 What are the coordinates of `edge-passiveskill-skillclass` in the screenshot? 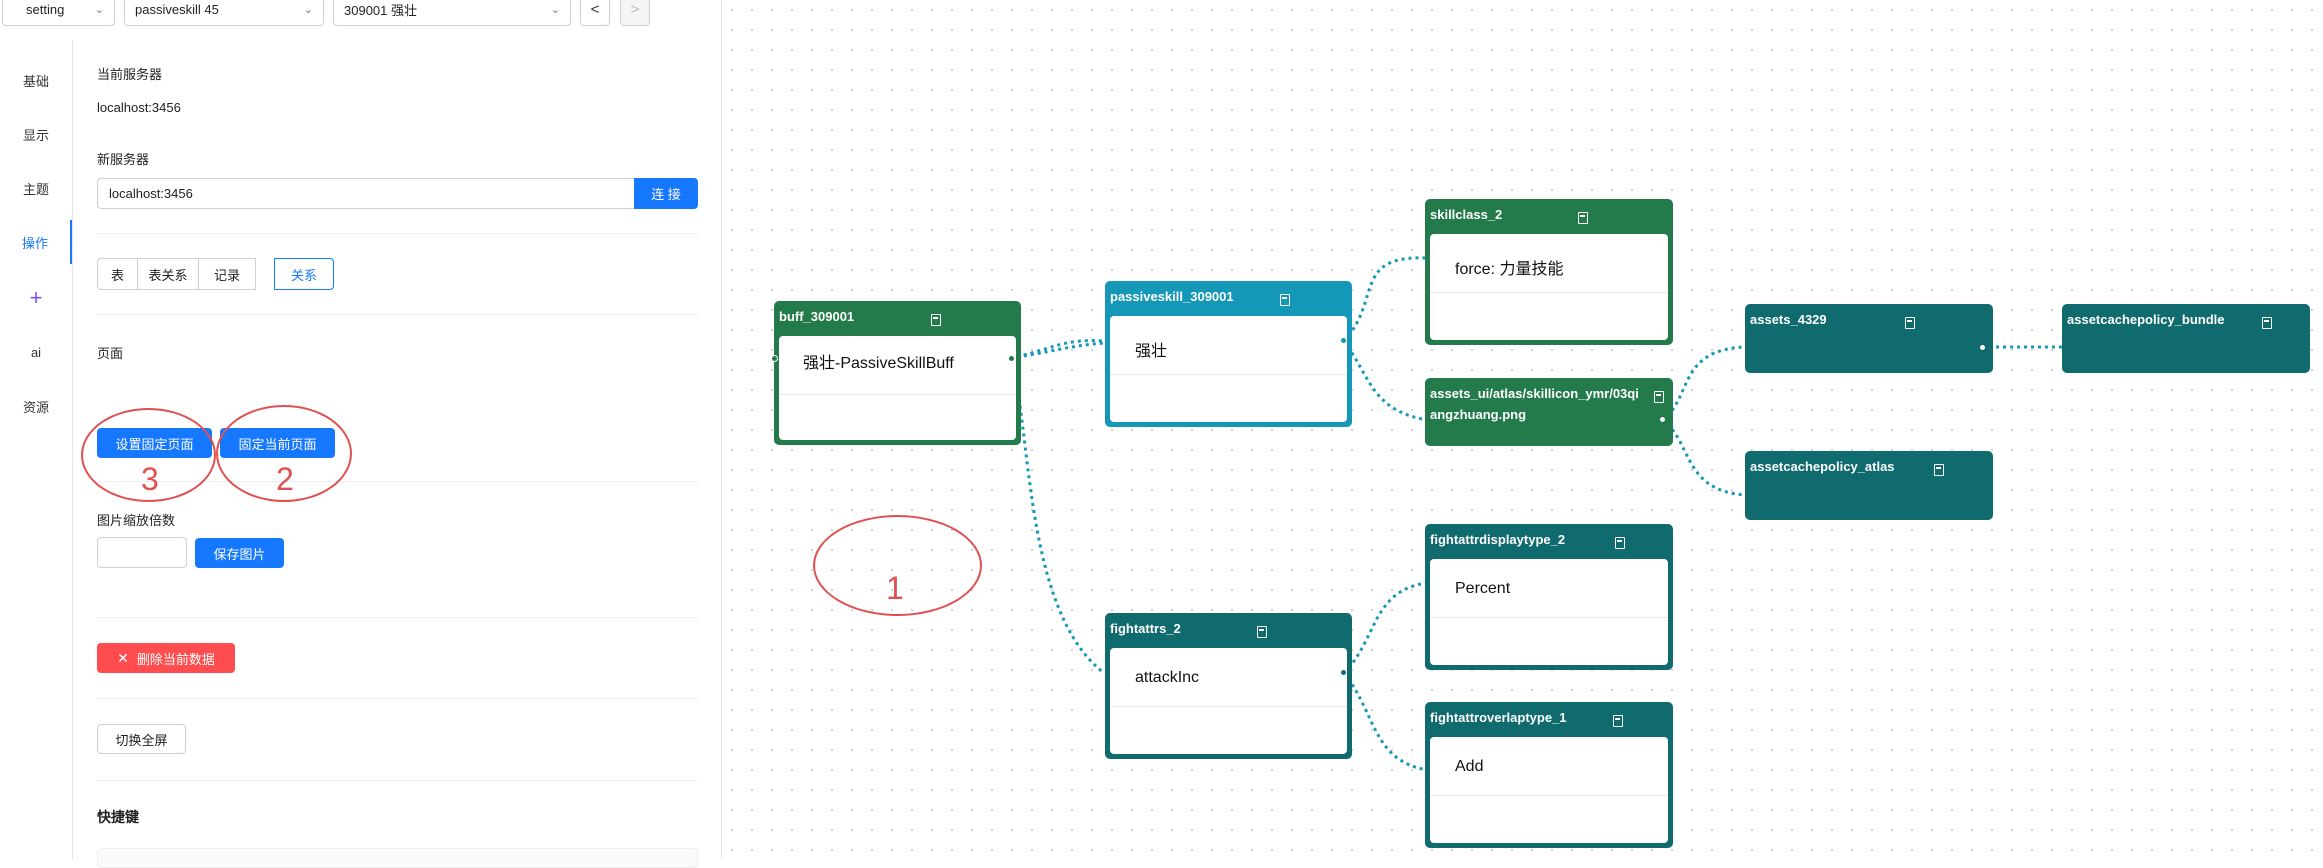 It's located at (1385, 299).